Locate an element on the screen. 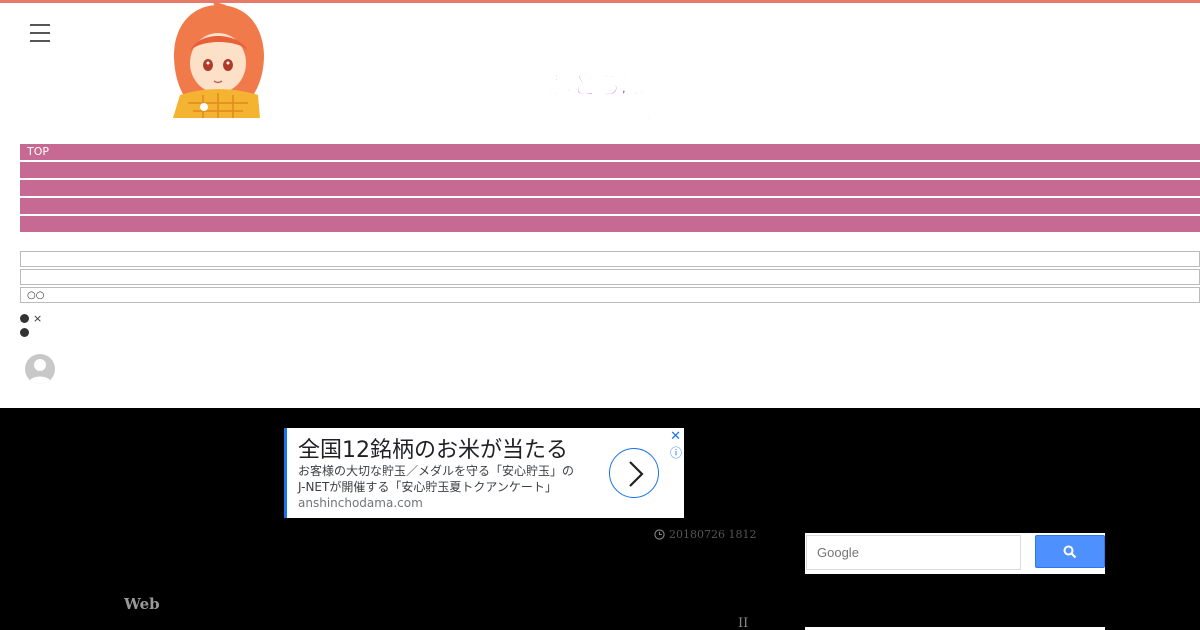 Image resolution: width=1200 pixels, height=630 pixels. publish-timestamp: 20180726 1812 is located at coordinates (705, 534).